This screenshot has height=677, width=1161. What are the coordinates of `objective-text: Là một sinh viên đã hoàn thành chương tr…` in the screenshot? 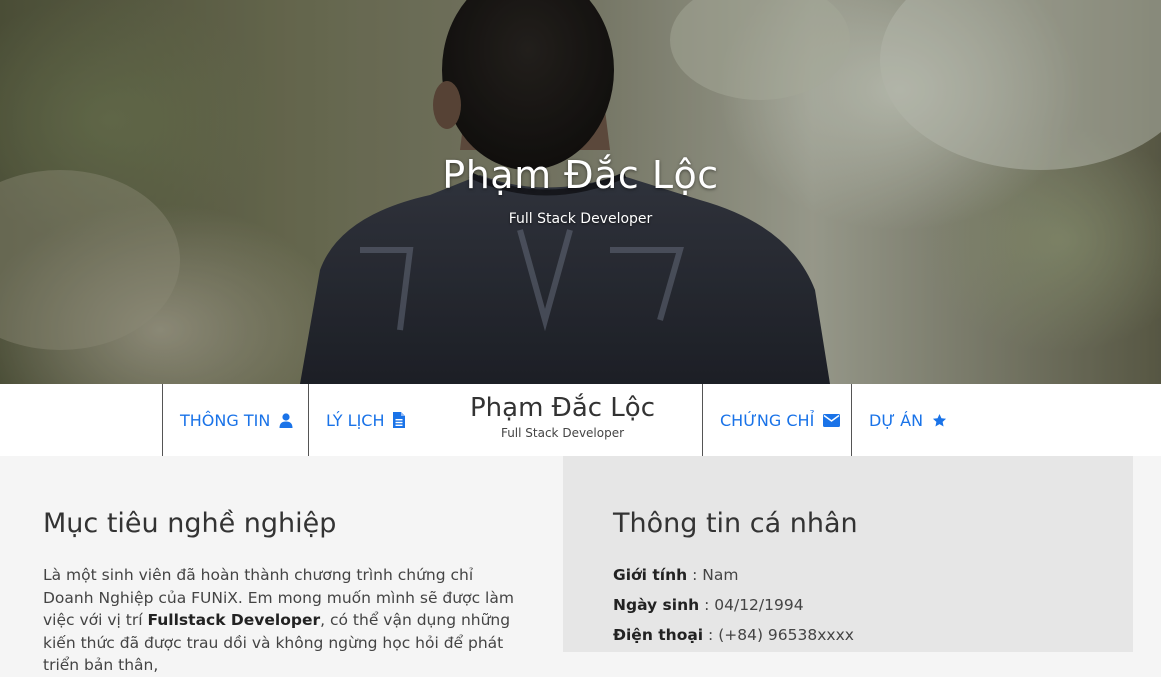 It's located at (283, 620).